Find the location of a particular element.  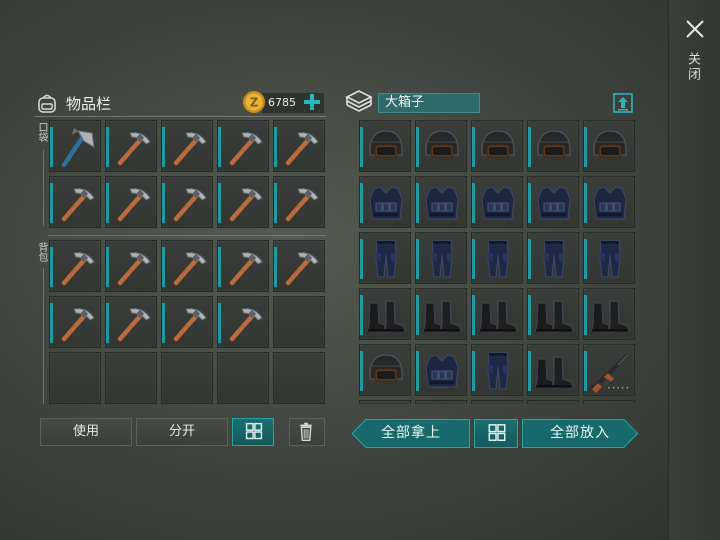

sort-inventory-button is located at coordinates (253, 432).